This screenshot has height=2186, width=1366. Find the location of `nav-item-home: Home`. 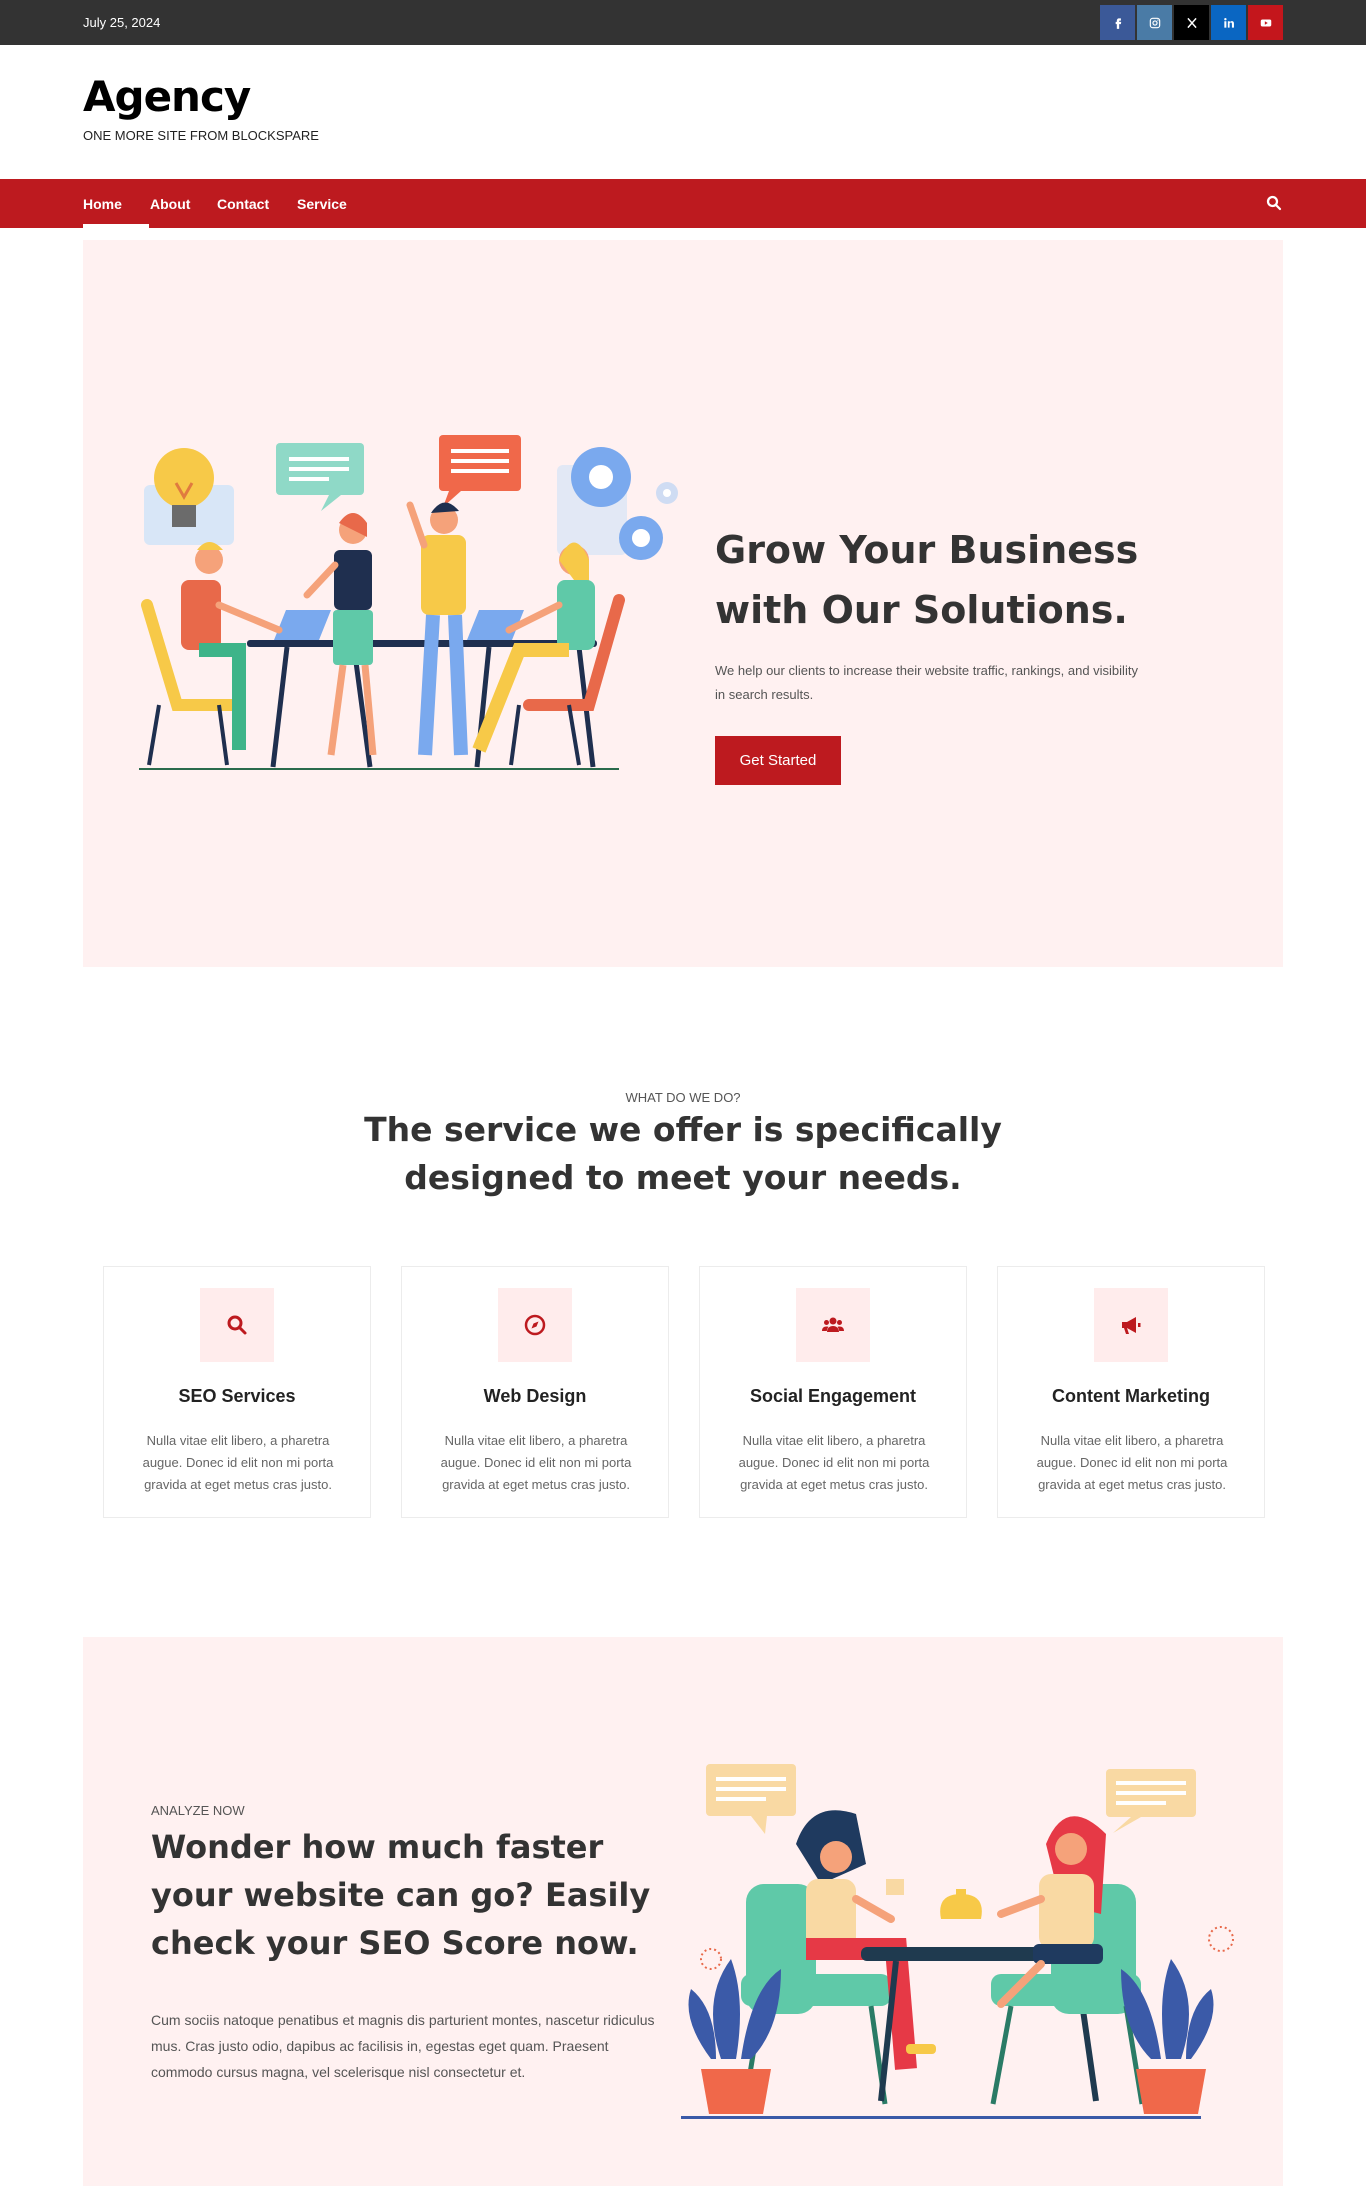

nav-item-home: Home is located at coordinates (102, 204).